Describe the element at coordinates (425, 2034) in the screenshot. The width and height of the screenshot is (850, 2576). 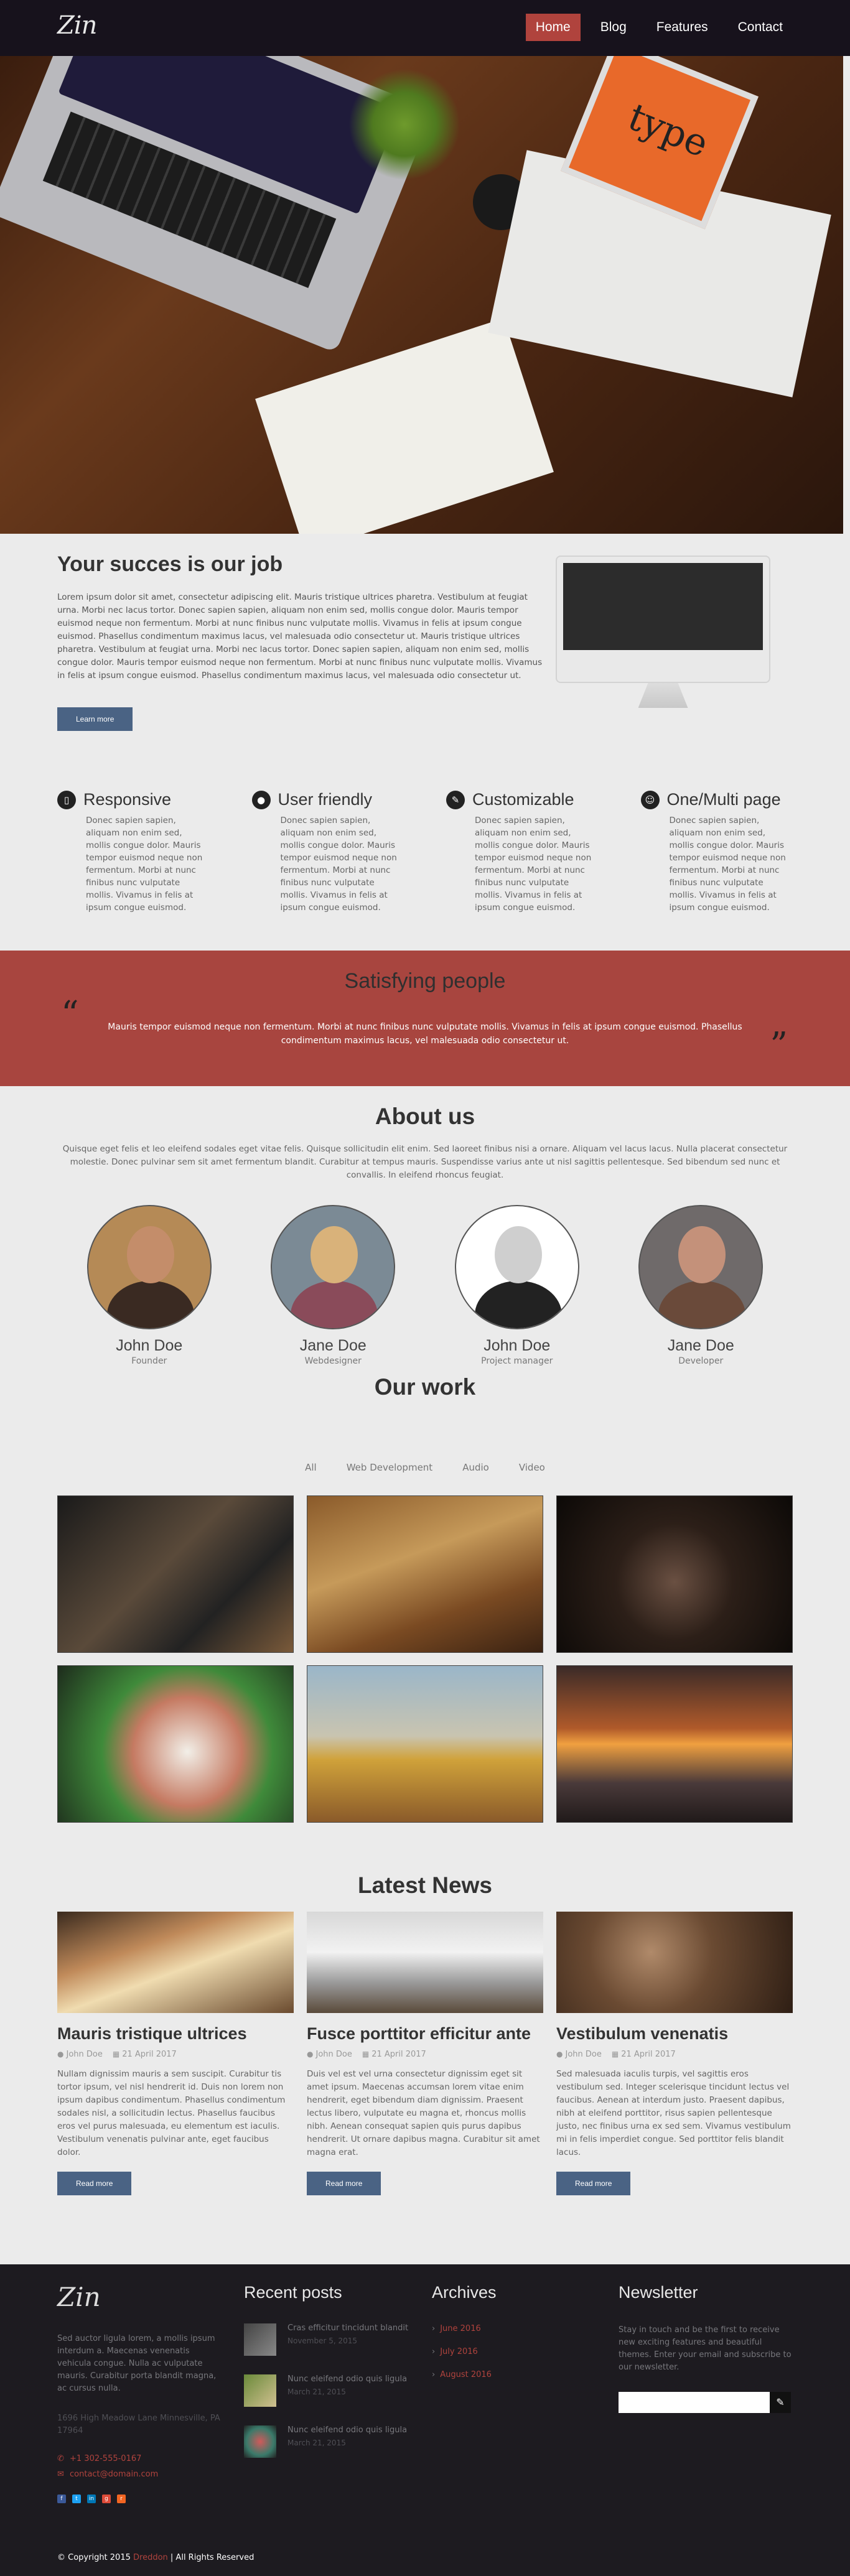
I see `post-title: Fusce porttitor efficitur ante` at that location.